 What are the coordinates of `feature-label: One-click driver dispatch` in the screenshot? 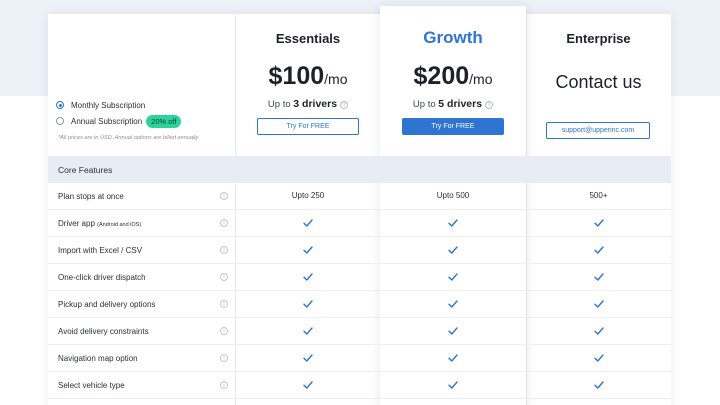 It's located at (102, 277).